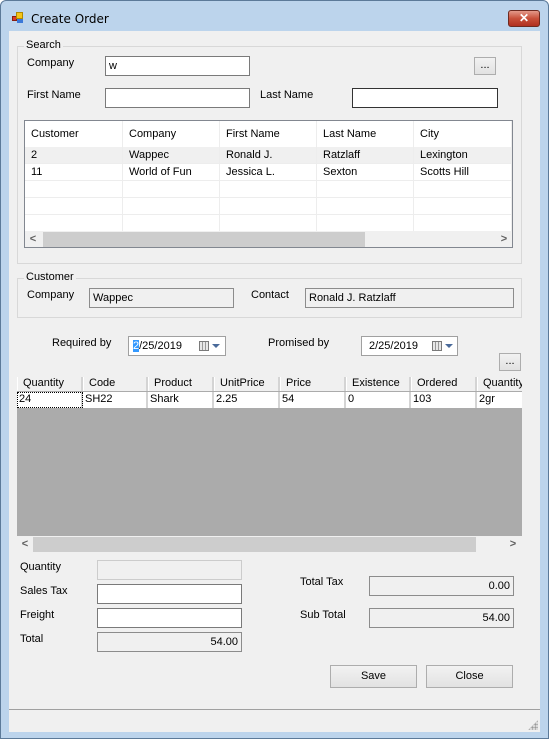  I want to click on close-window-button: ✕, so click(524, 18).